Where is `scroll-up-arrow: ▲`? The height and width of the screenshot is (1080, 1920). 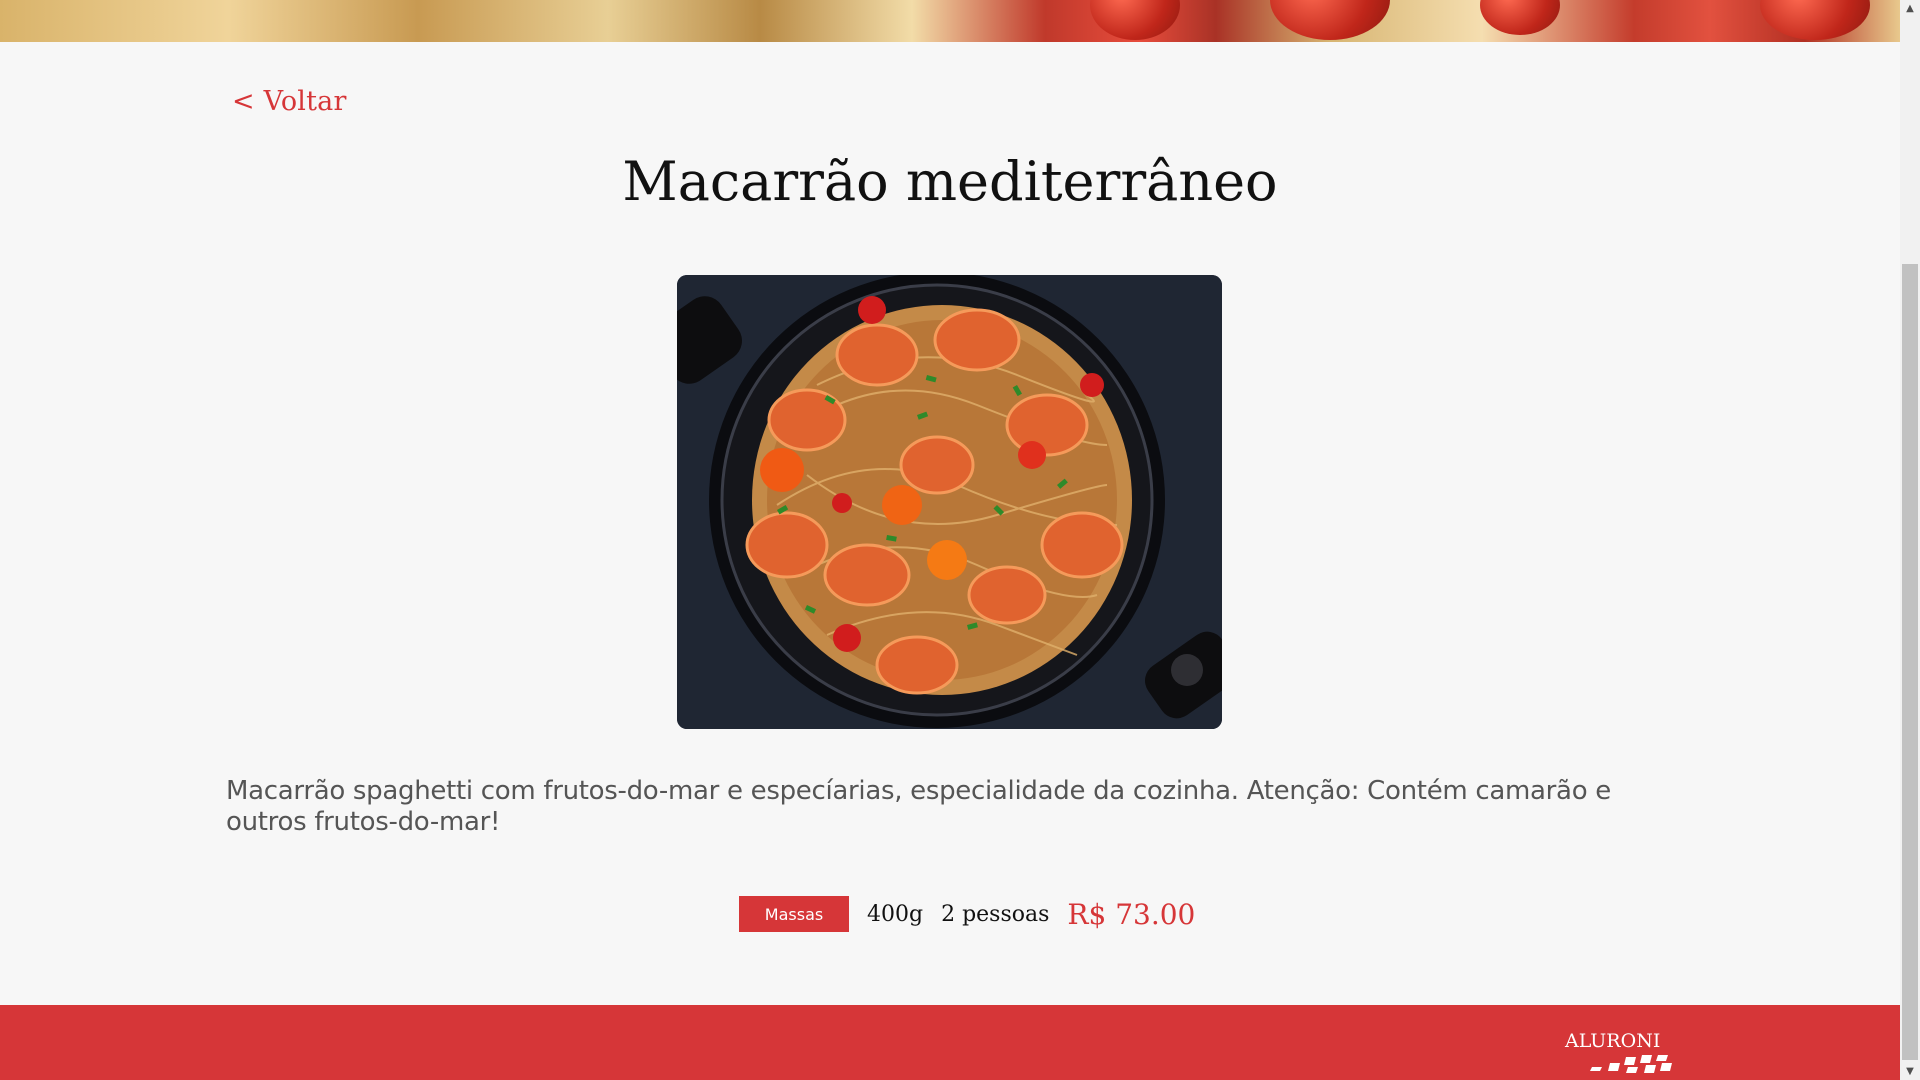 scroll-up-arrow: ▲ is located at coordinates (1910, 8).